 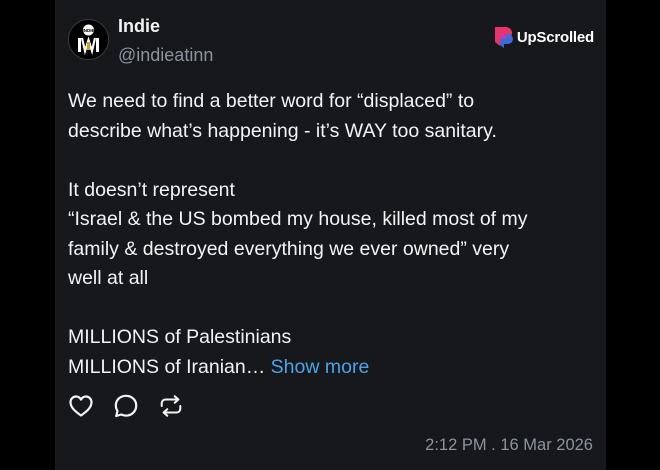 I want to click on avatar-icon: INDIE, so click(x=88, y=39).